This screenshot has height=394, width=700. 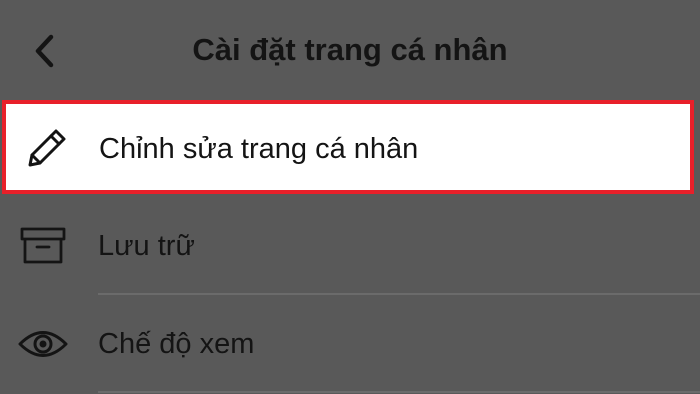 What do you see at coordinates (176, 344) in the screenshot?
I see `menu-item-label: Chế độ xem` at bounding box center [176, 344].